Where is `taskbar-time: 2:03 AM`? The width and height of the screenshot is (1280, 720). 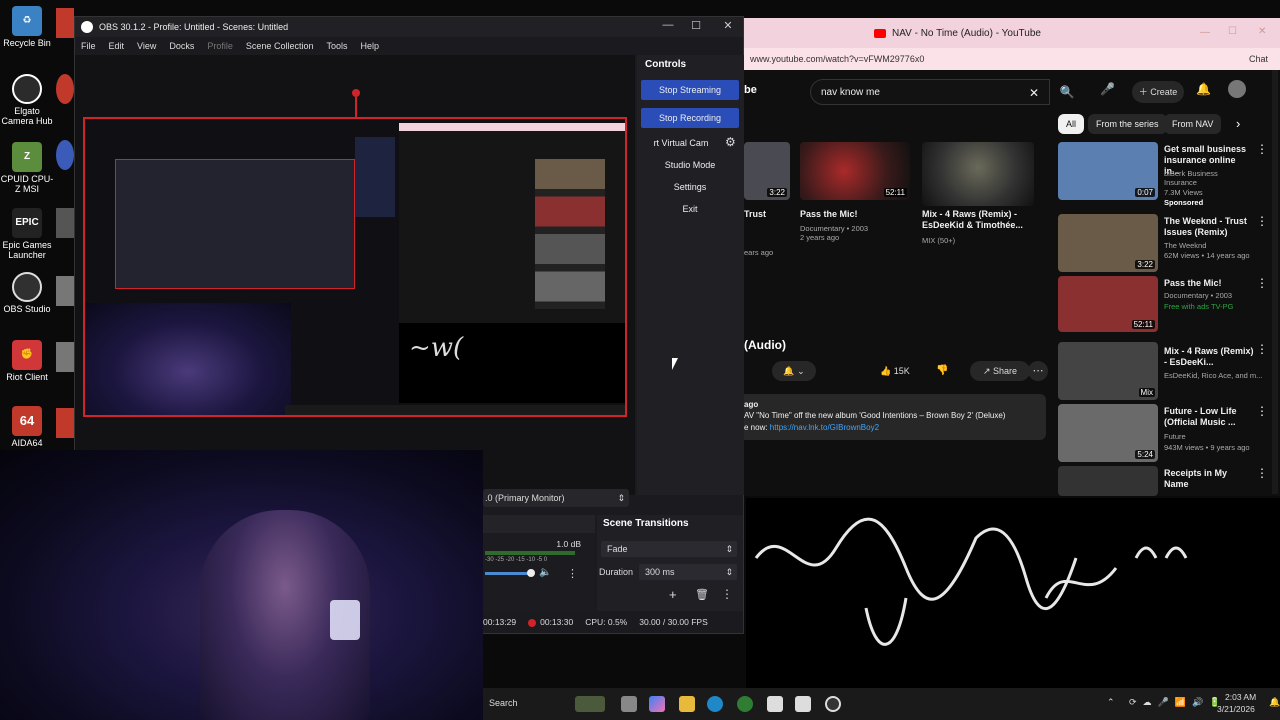
taskbar-time: 2:03 AM is located at coordinates (1240, 697).